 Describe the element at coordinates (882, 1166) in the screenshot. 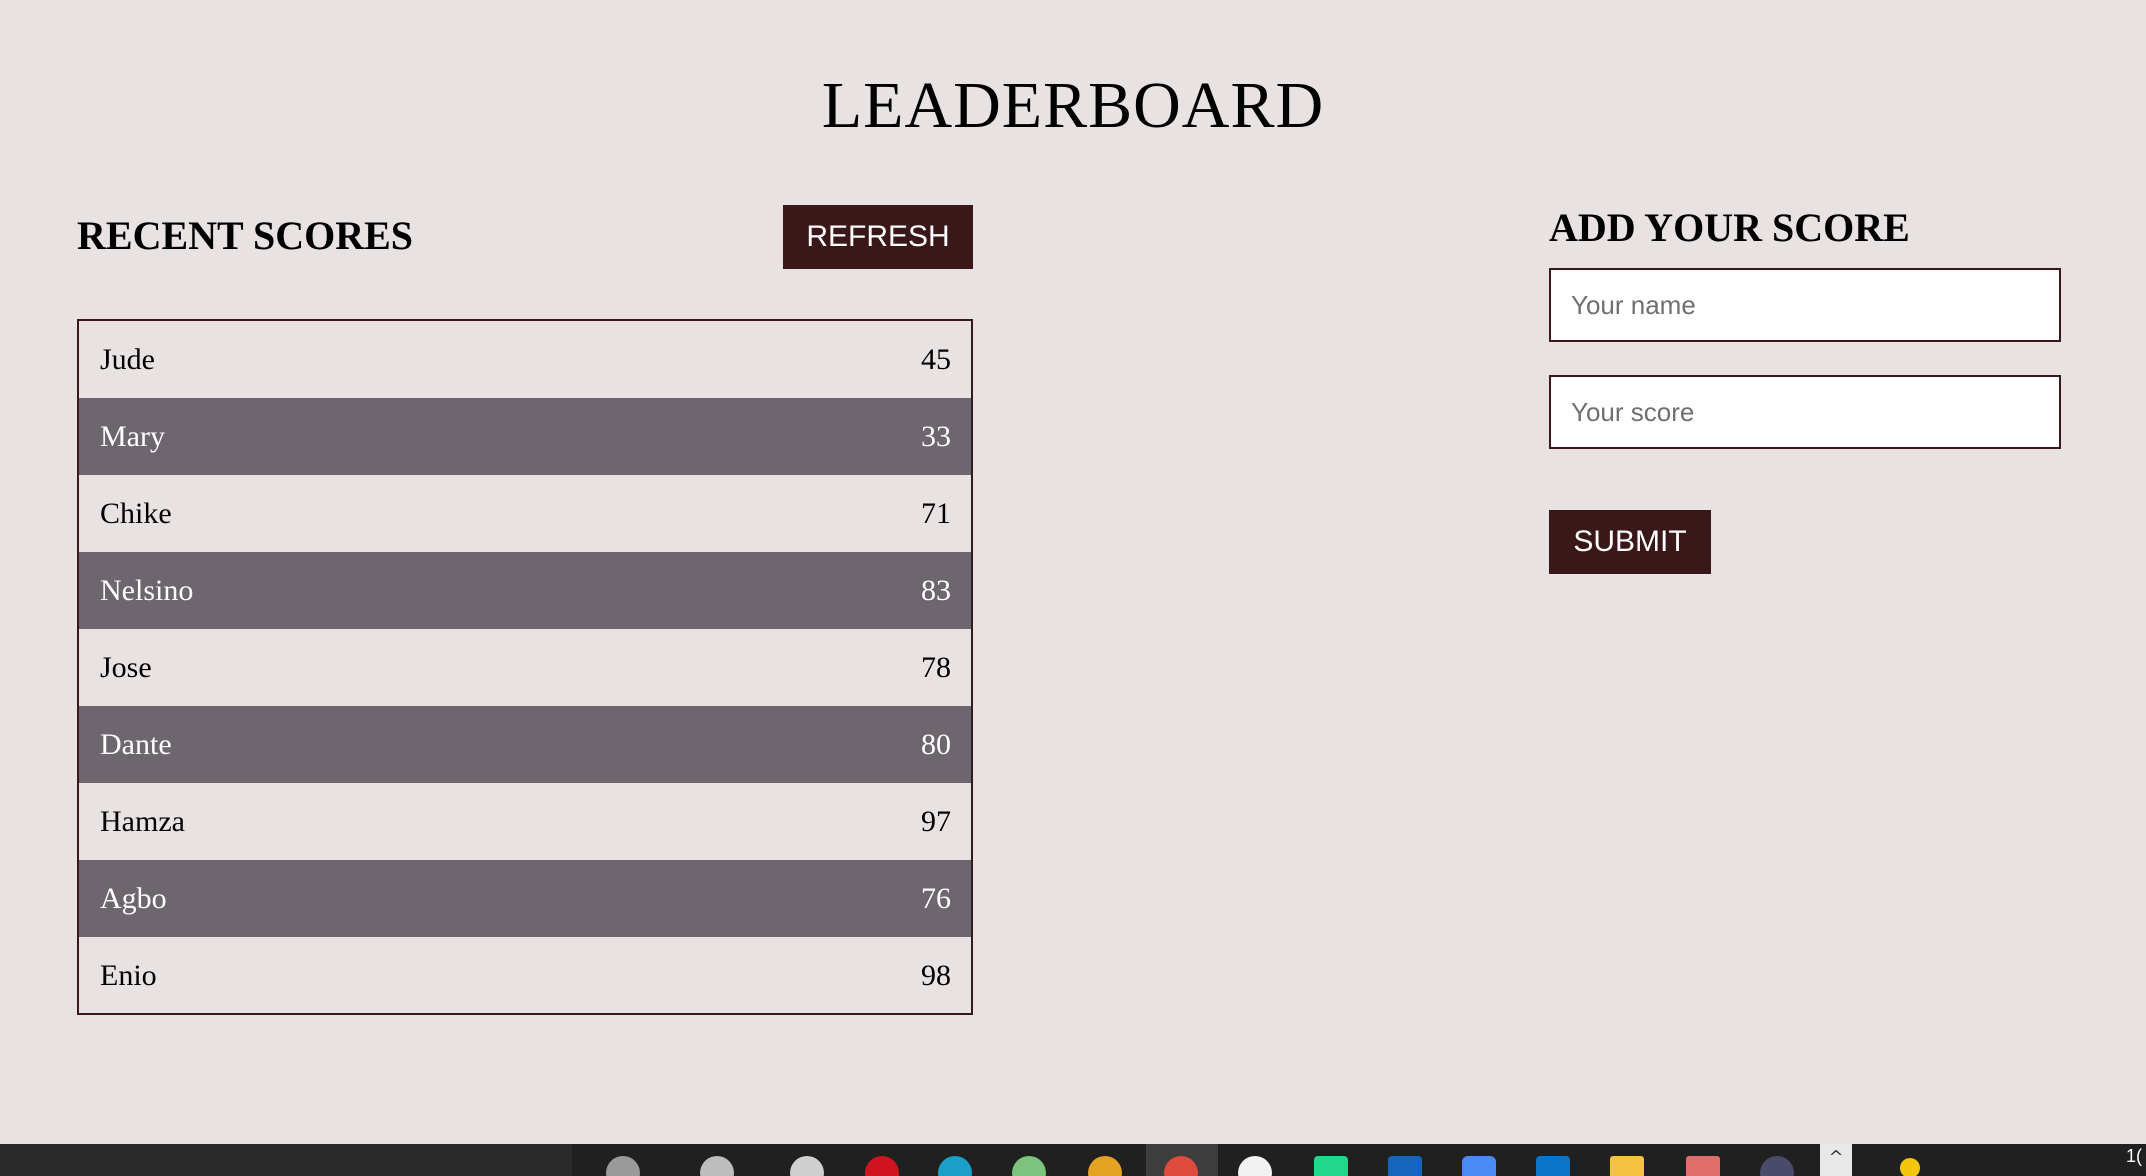

I see `opera-icon` at that location.